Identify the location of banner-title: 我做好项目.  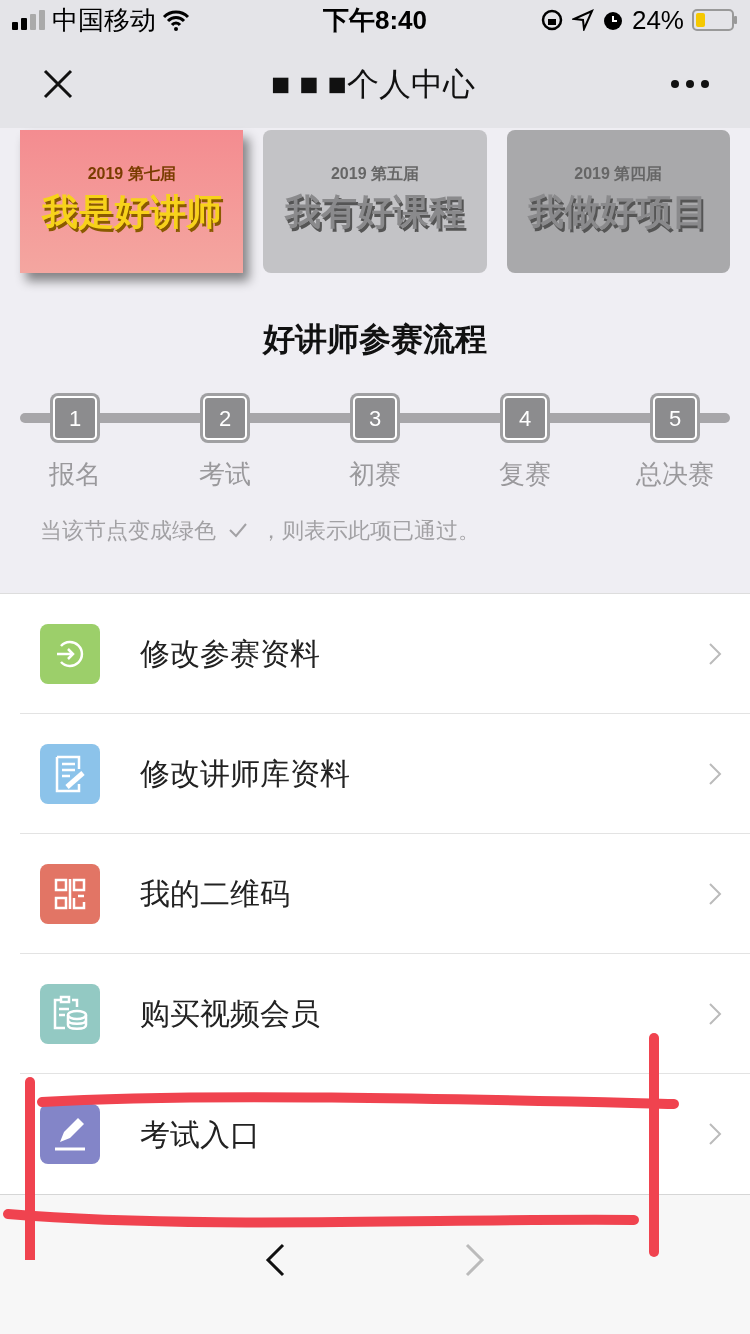
(618, 211).